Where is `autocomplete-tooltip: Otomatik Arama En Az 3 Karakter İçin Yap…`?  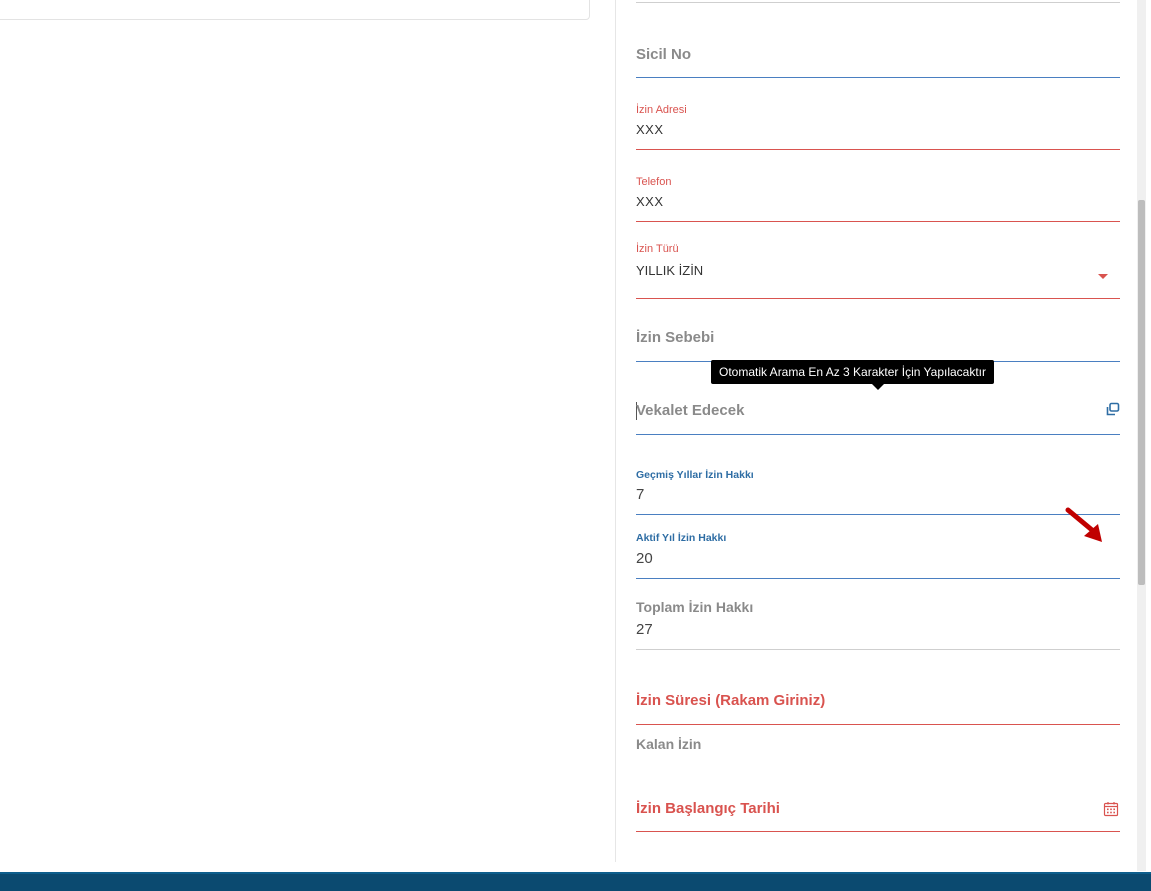
autocomplete-tooltip: Otomatik Arama En Az 3 Karakter İçin Yap… is located at coordinates (853, 372).